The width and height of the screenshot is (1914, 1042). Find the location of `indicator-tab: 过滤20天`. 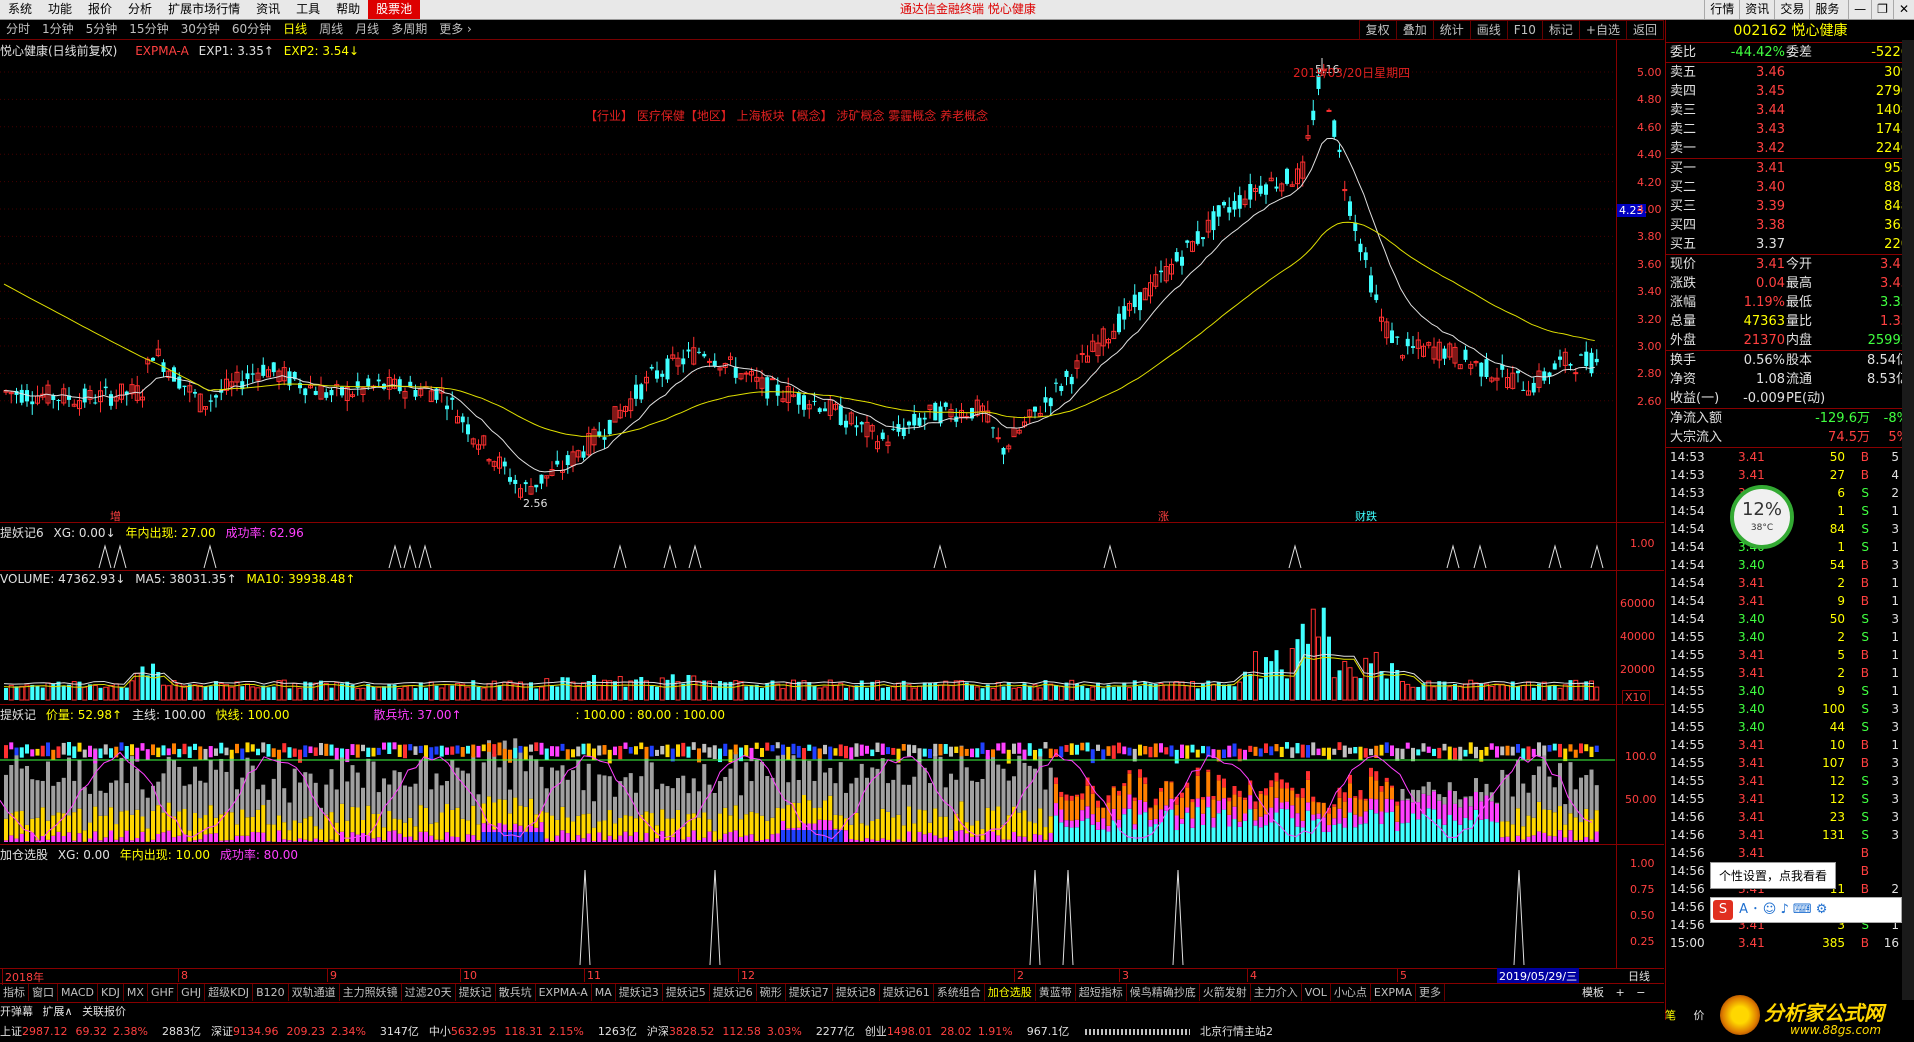

indicator-tab: 过滤20天 is located at coordinates (429, 992).